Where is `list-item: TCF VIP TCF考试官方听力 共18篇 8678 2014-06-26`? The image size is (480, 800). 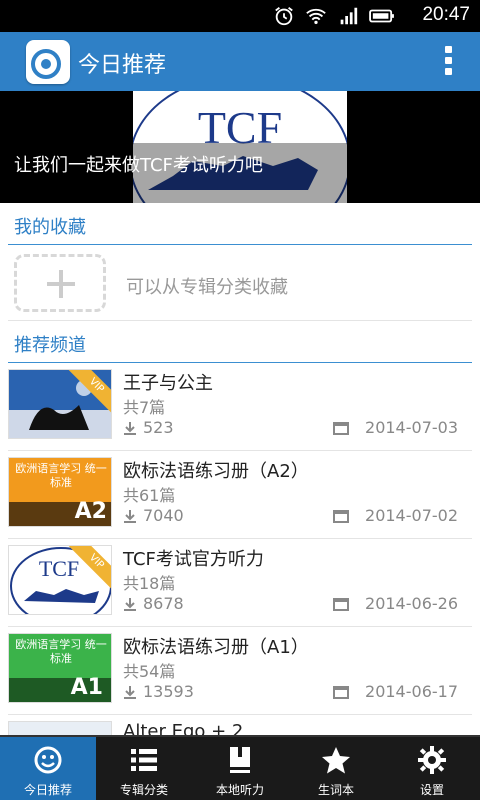 list-item: TCF VIP TCF考试官方听力 共18篇 8678 2014-06-26 is located at coordinates (240, 583).